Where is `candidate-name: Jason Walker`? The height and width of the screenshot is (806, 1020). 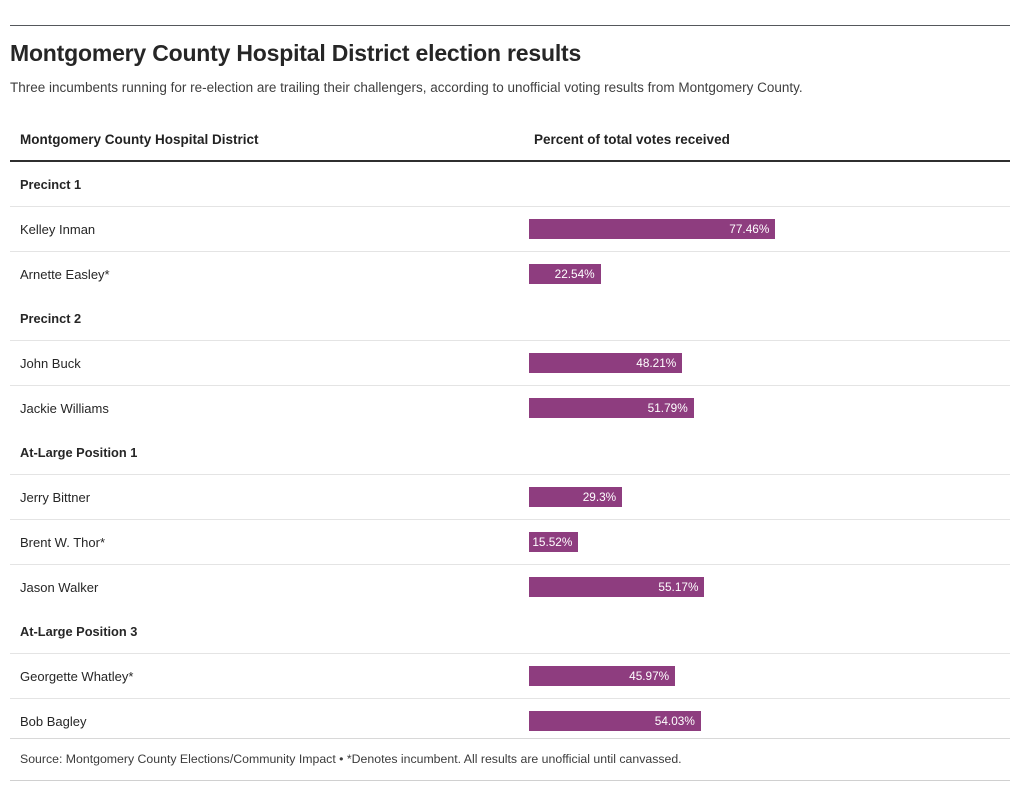 candidate-name: Jason Walker is located at coordinates (269, 586).